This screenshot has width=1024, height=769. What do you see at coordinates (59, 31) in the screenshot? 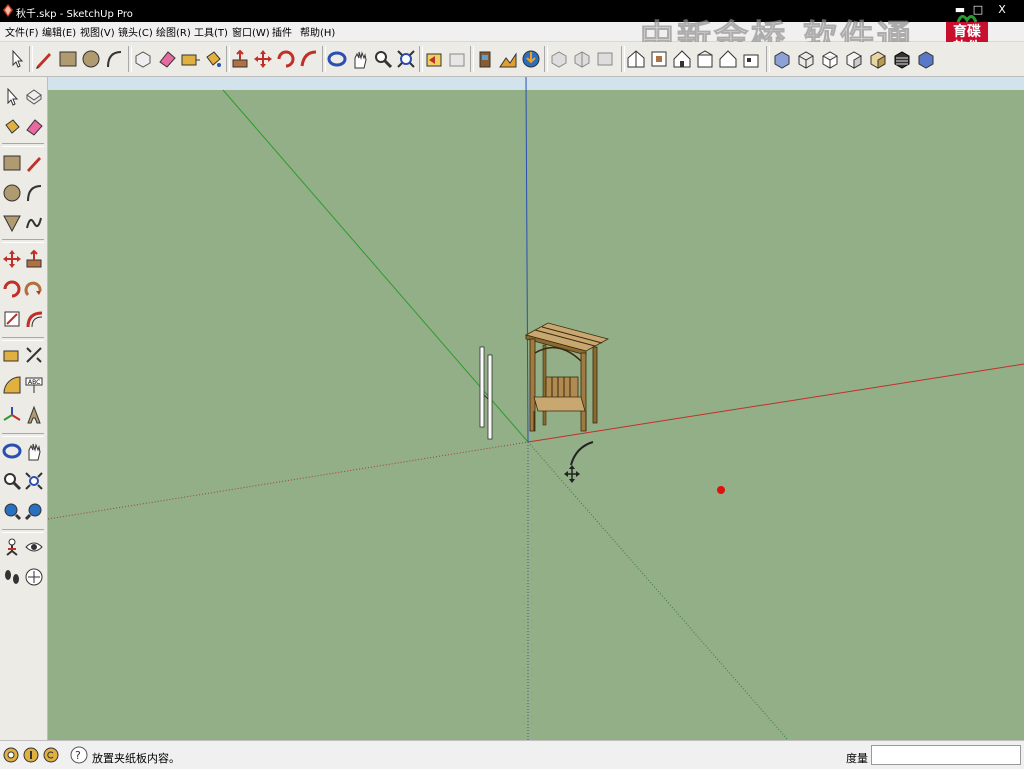
I see `menu-edit: 编辑(E)` at bounding box center [59, 31].